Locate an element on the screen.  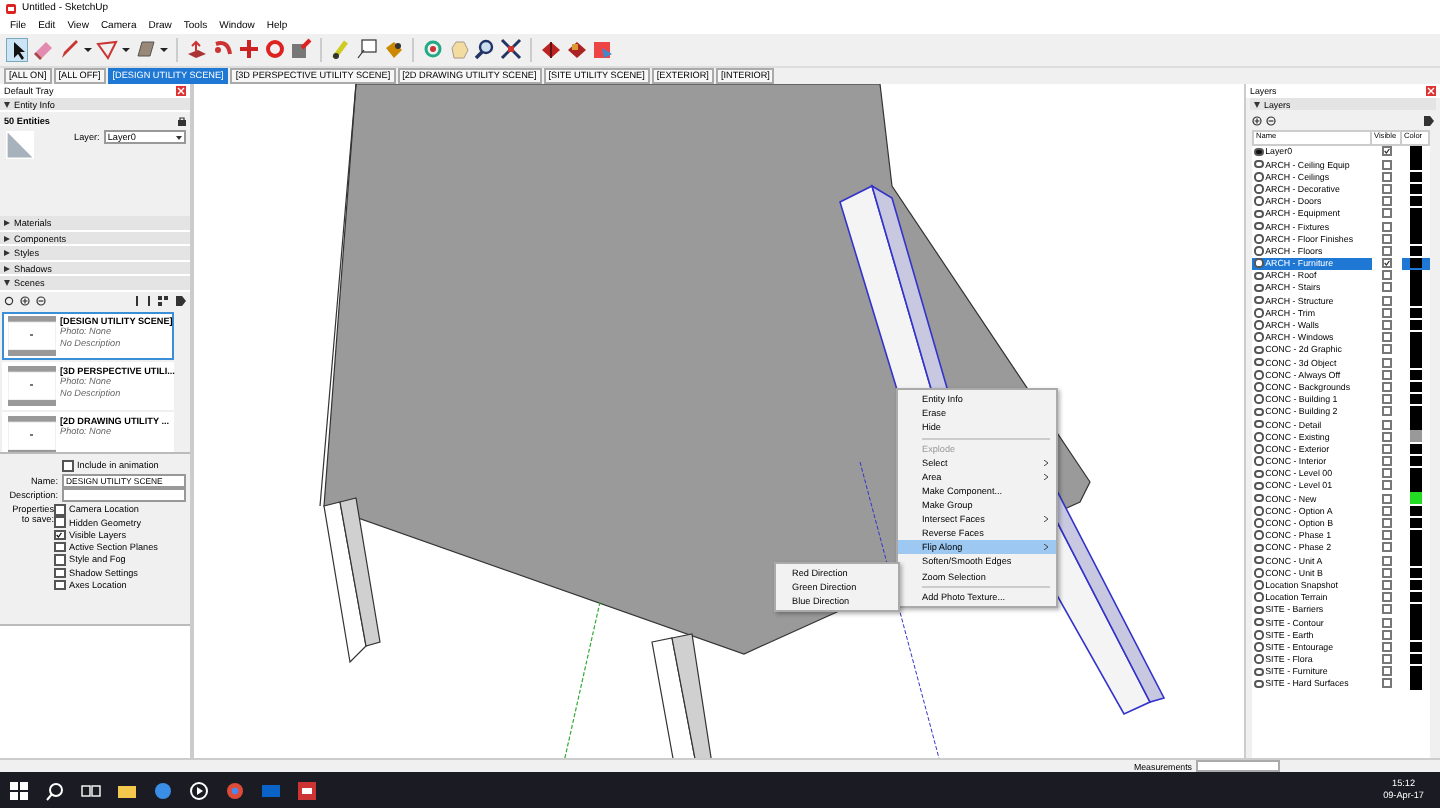
details-icon is located at coordinates (1429, 120).